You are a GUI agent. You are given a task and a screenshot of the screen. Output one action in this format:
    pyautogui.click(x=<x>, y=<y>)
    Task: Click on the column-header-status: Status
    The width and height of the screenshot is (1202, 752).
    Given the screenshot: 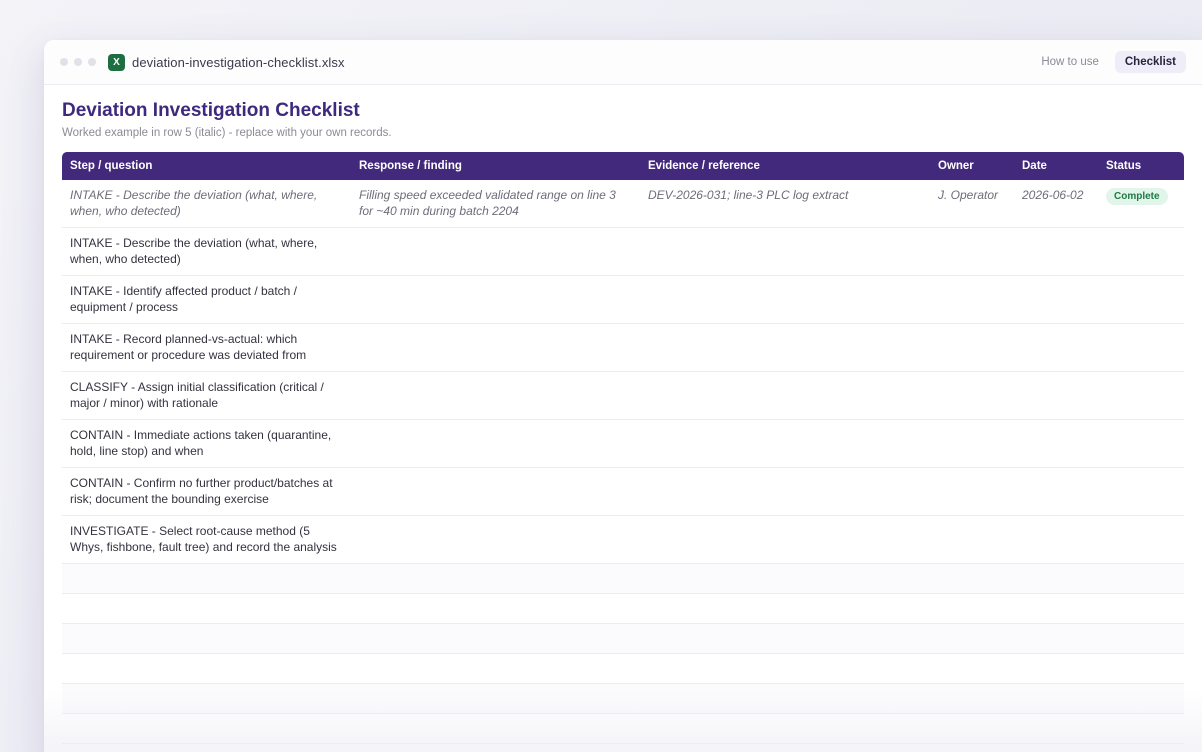 What is the action you would take?
    pyautogui.click(x=1141, y=166)
    